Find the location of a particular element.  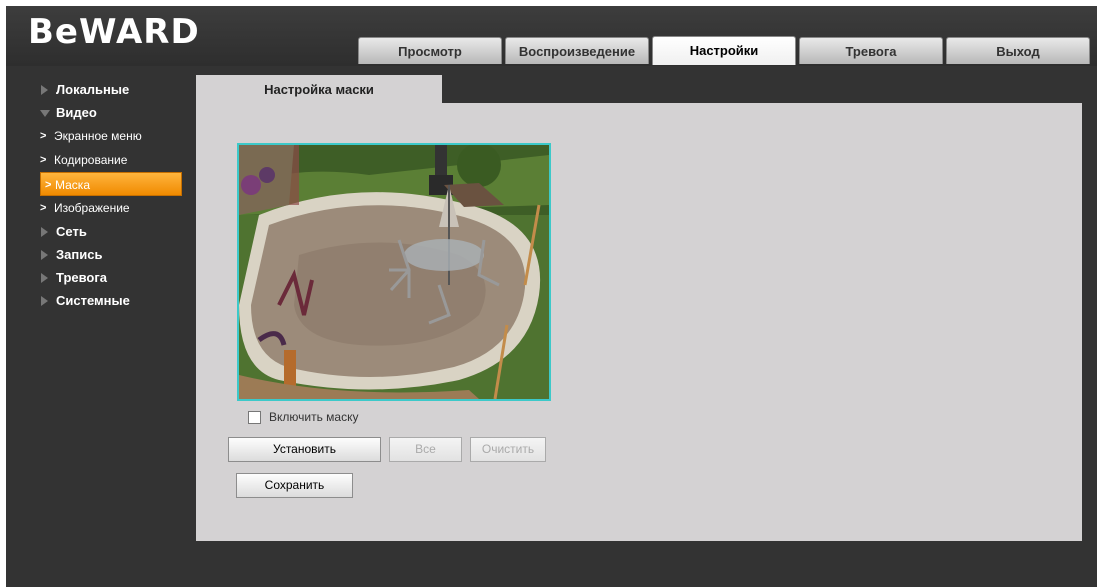

sidebar-item-label: Видео is located at coordinates (76, 112).